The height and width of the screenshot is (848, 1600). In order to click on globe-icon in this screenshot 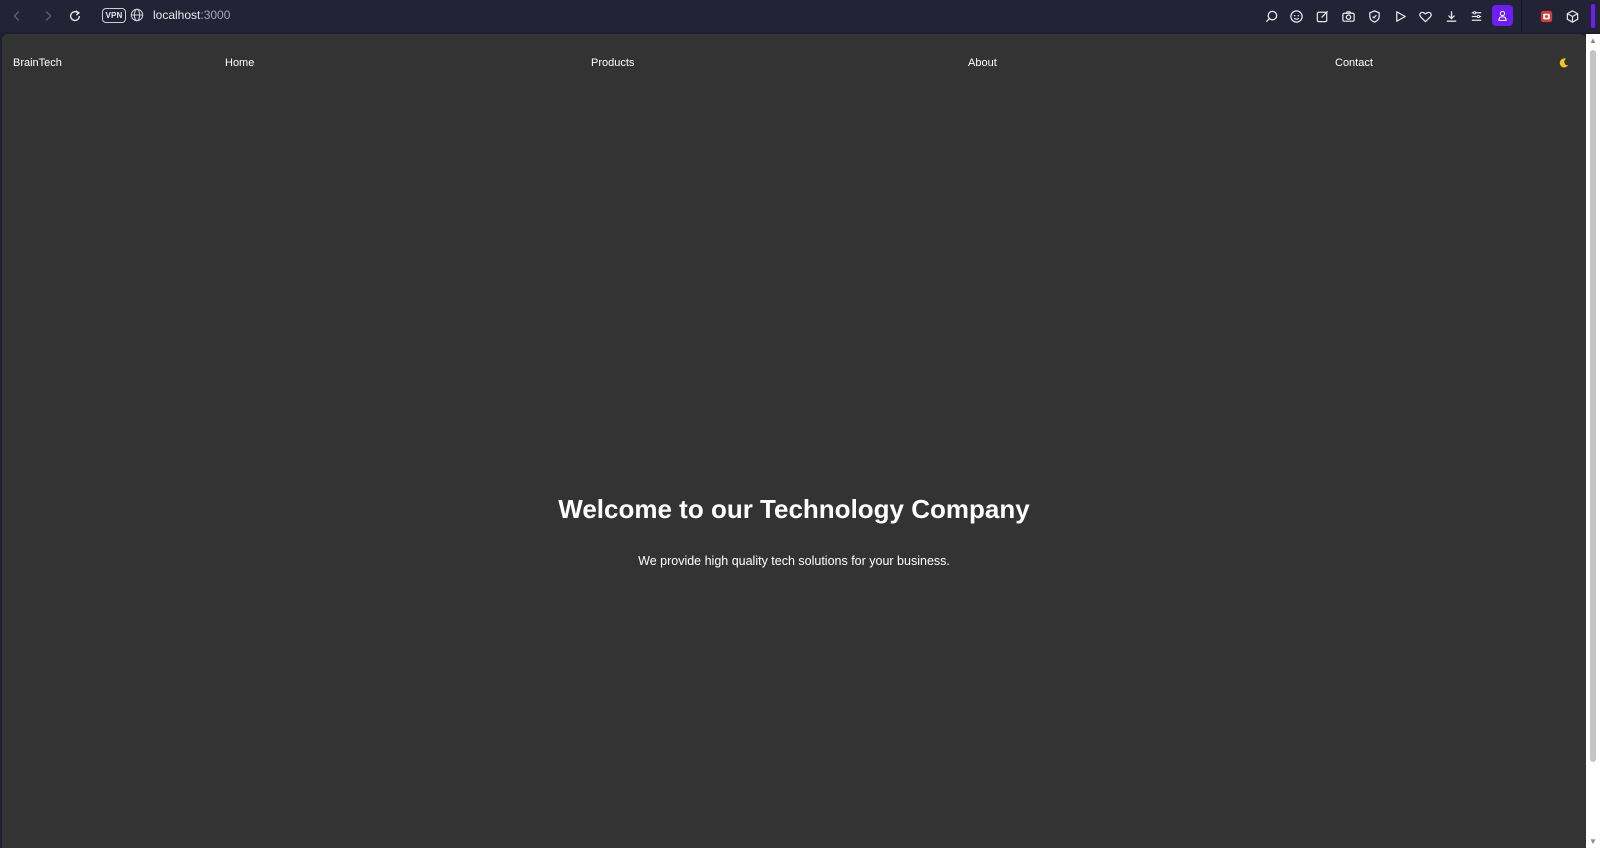, I will do `click(137, 15)`.